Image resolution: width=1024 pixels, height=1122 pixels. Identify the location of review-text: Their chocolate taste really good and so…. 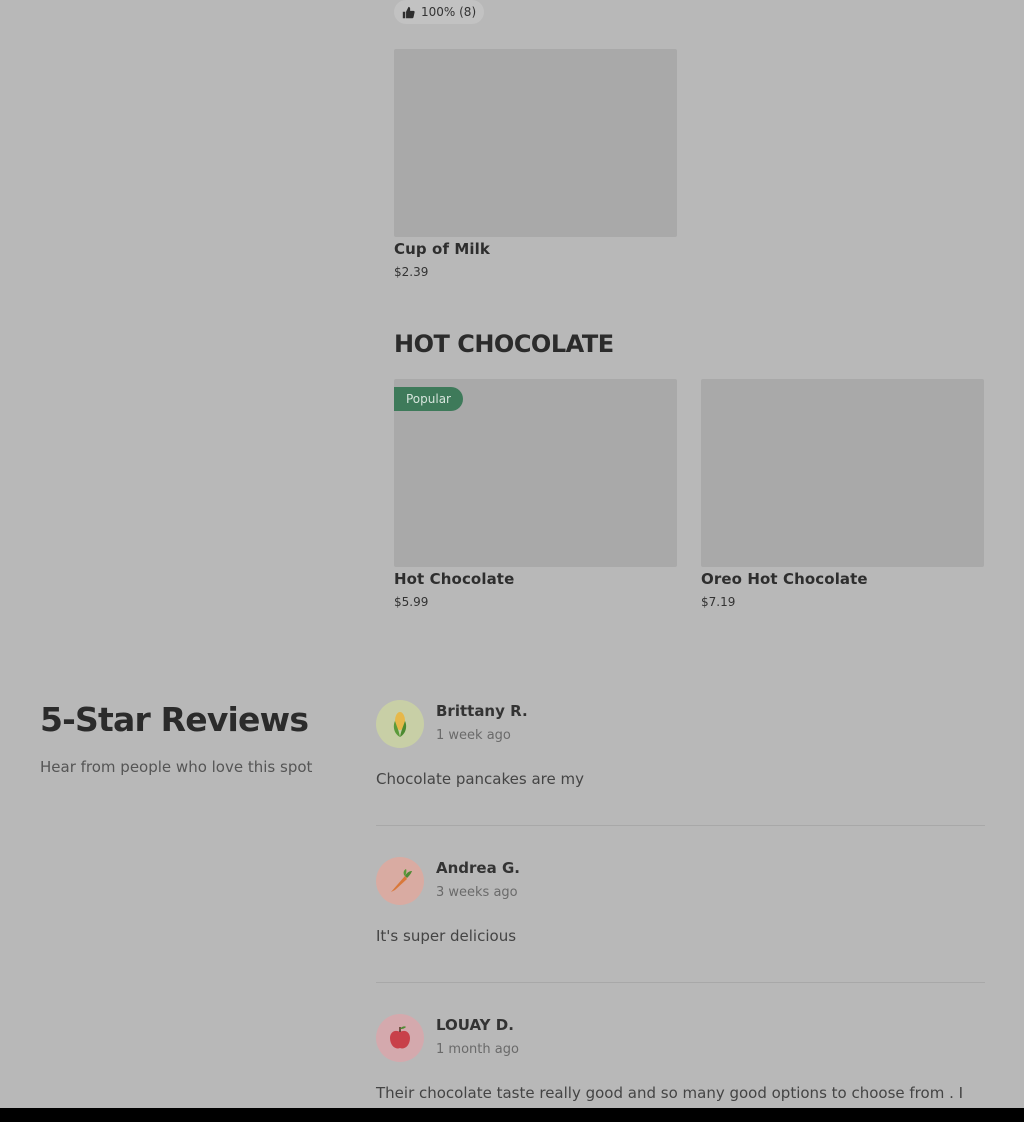
(670, 1093).